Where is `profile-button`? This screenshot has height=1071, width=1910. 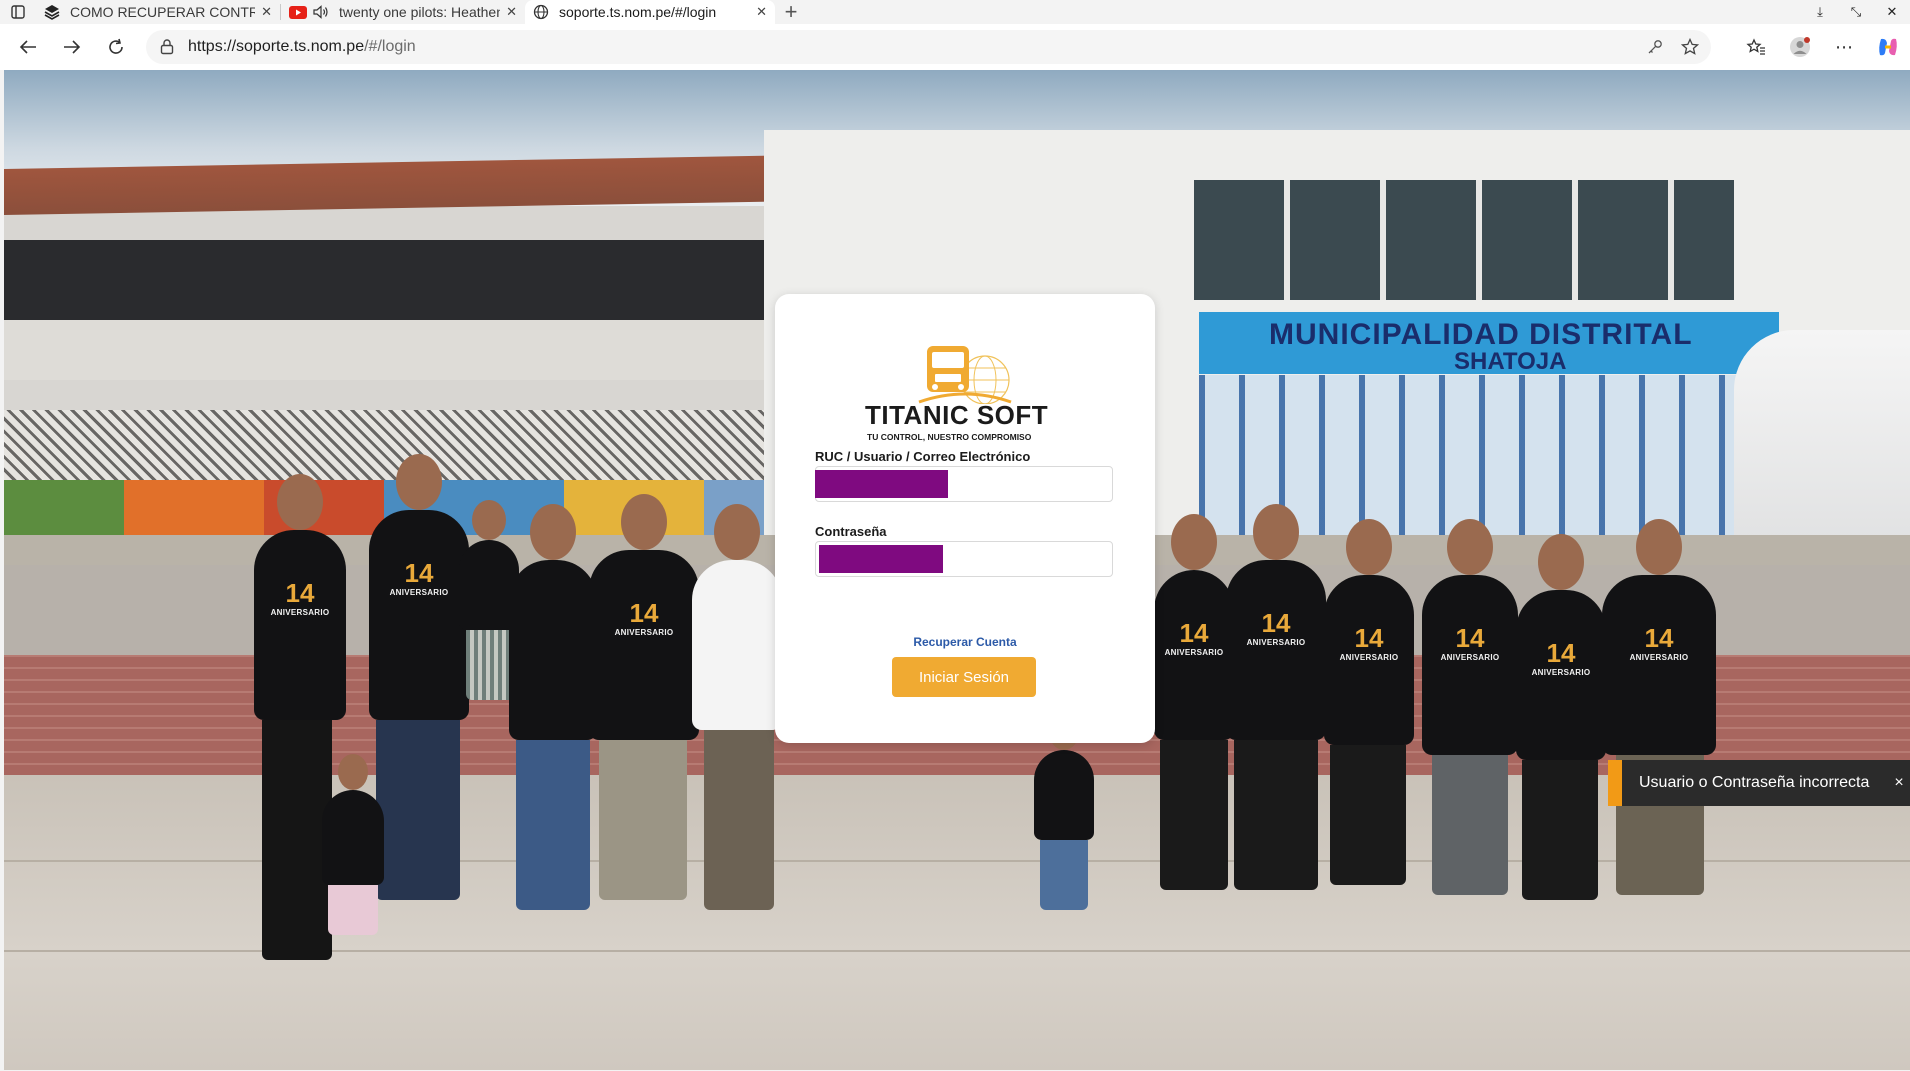 profile-button is located at coordinates (1800, 47).